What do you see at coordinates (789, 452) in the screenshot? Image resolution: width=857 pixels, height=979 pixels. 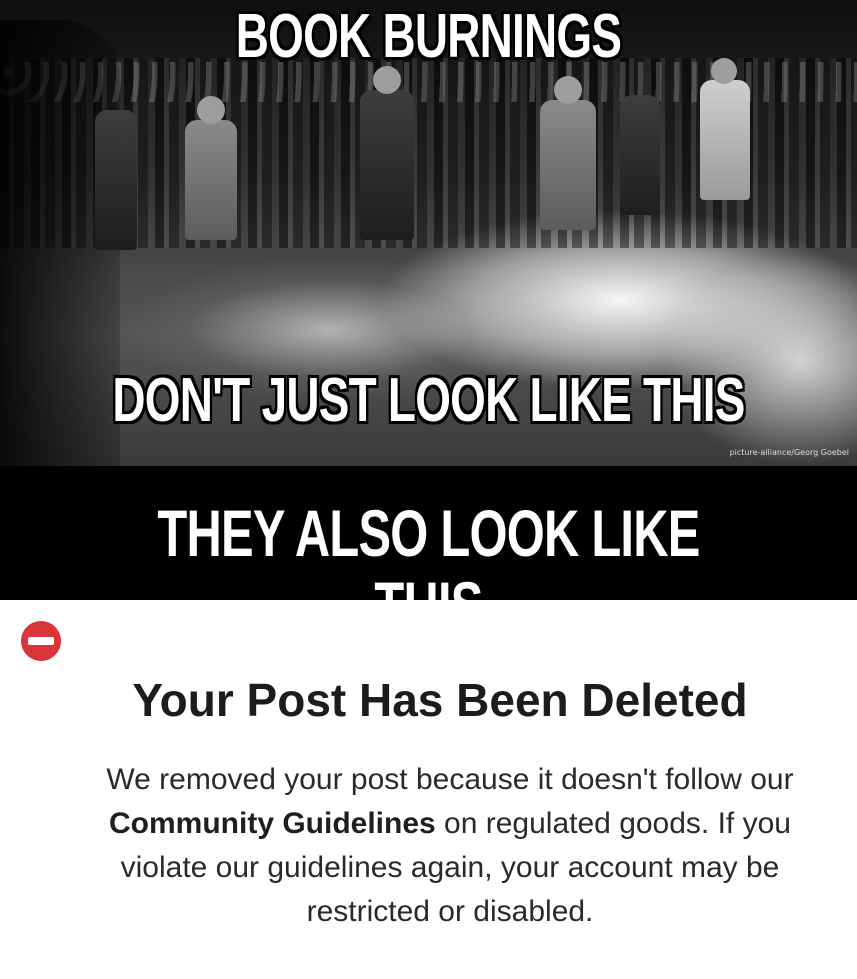 I see `photo-credit: picture-alliance/Georg Goebel` at bounding box center [789, 452].